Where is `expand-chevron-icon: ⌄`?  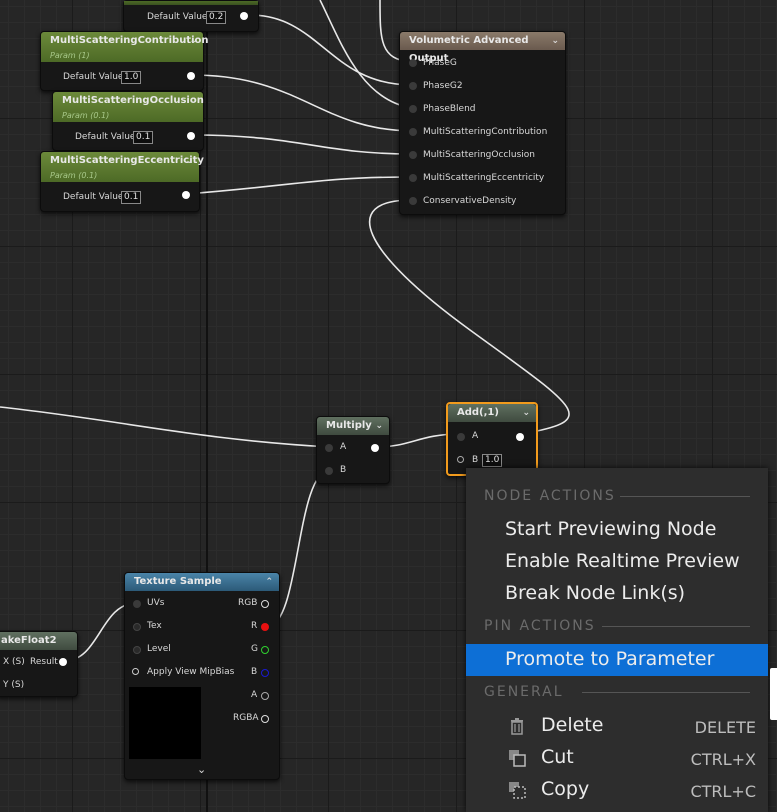
expand-chevron-icon: ⌄ is located at coordinates (201, 769).